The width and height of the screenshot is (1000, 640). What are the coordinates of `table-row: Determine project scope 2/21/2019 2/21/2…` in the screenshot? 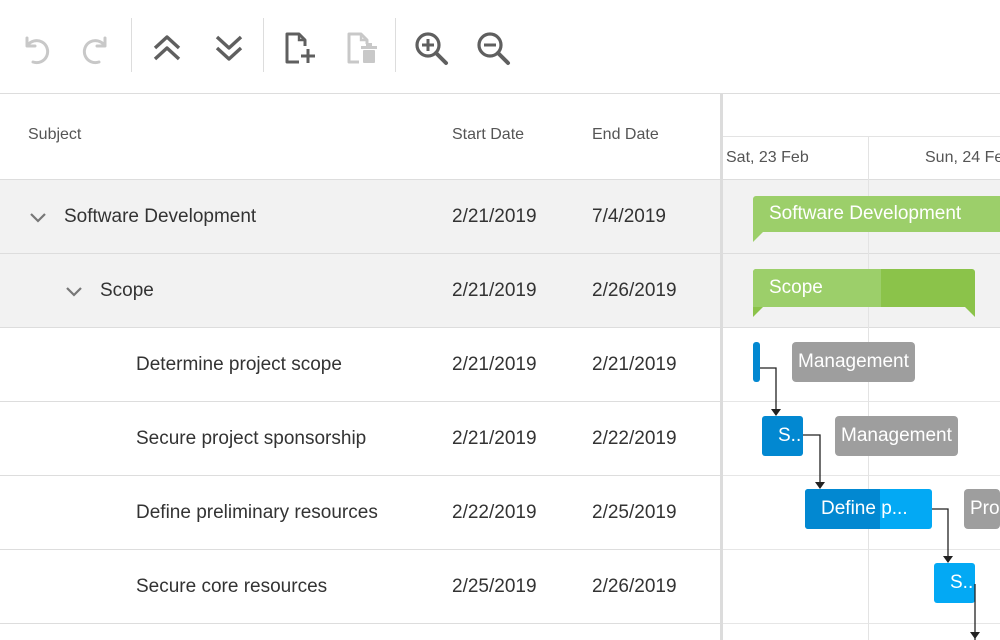 It's located at (361, 365).